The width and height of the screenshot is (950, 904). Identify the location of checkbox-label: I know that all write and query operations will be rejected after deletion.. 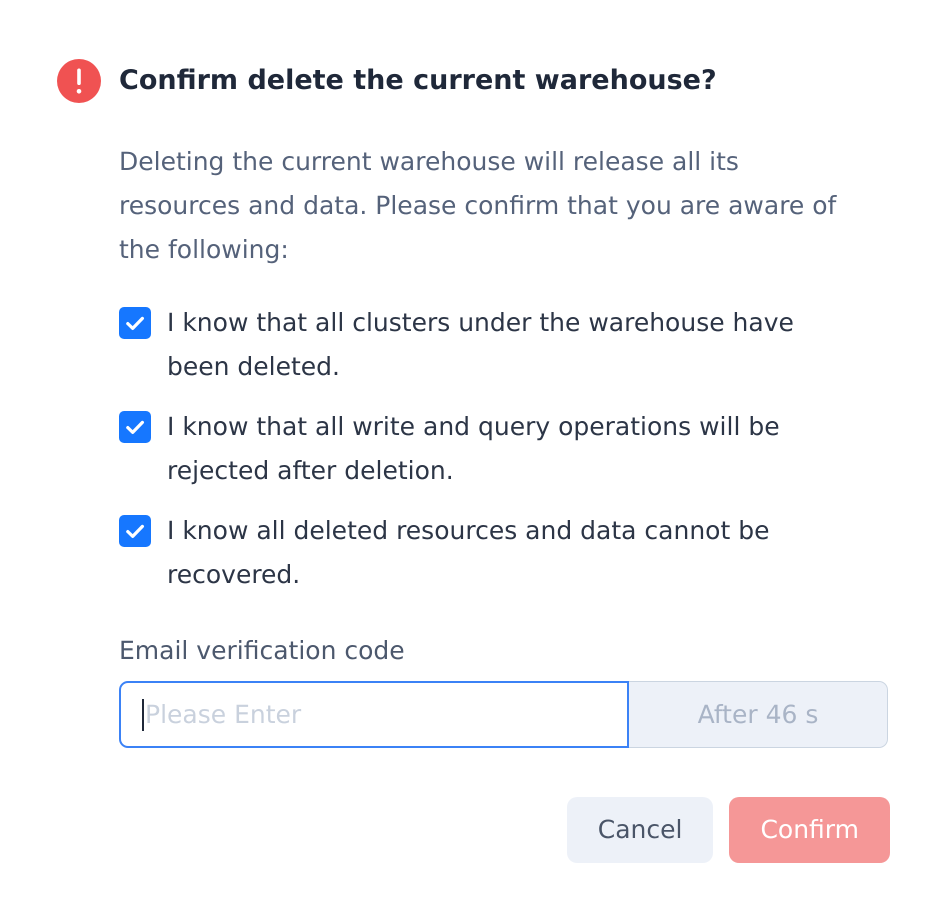
(474, 449).